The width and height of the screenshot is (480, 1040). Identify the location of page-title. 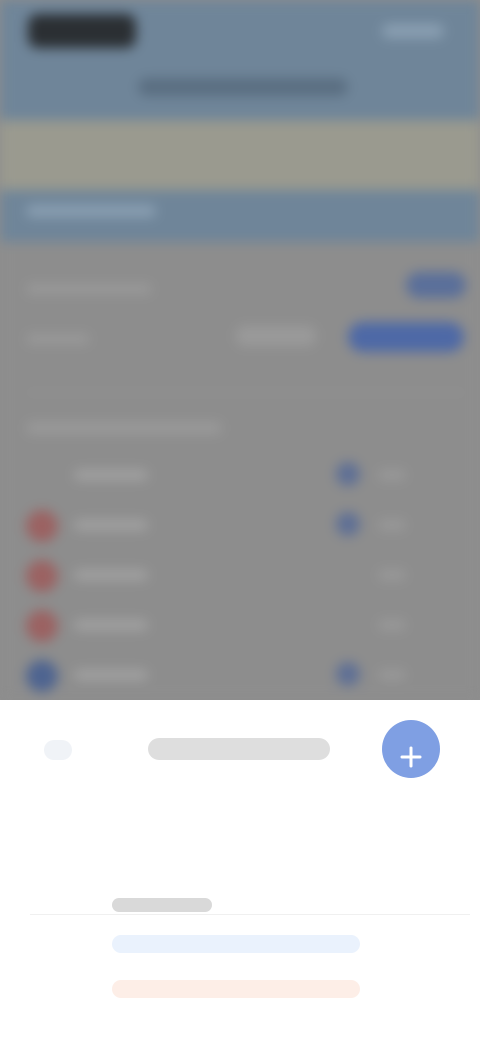
(243, 87).